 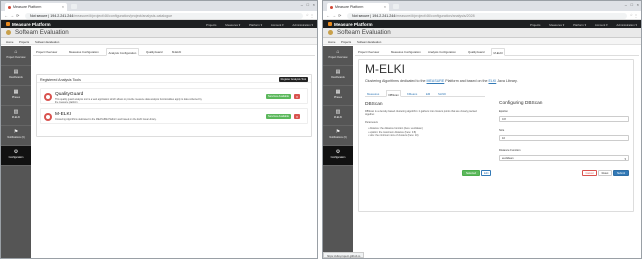 What do you see at coordinates (394, 93) in the screenshot?
I see `tab-dbscan: DBScan` at bounding box center [394, 93].